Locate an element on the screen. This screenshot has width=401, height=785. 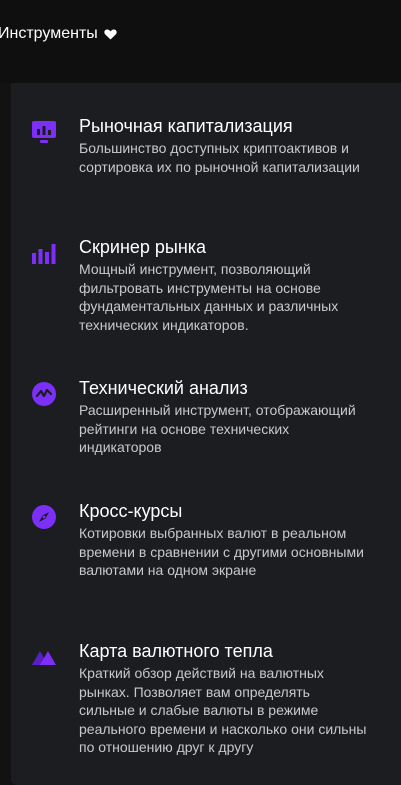
menu-item-title: Кросс-курсы is located at coordinates (131, 511).